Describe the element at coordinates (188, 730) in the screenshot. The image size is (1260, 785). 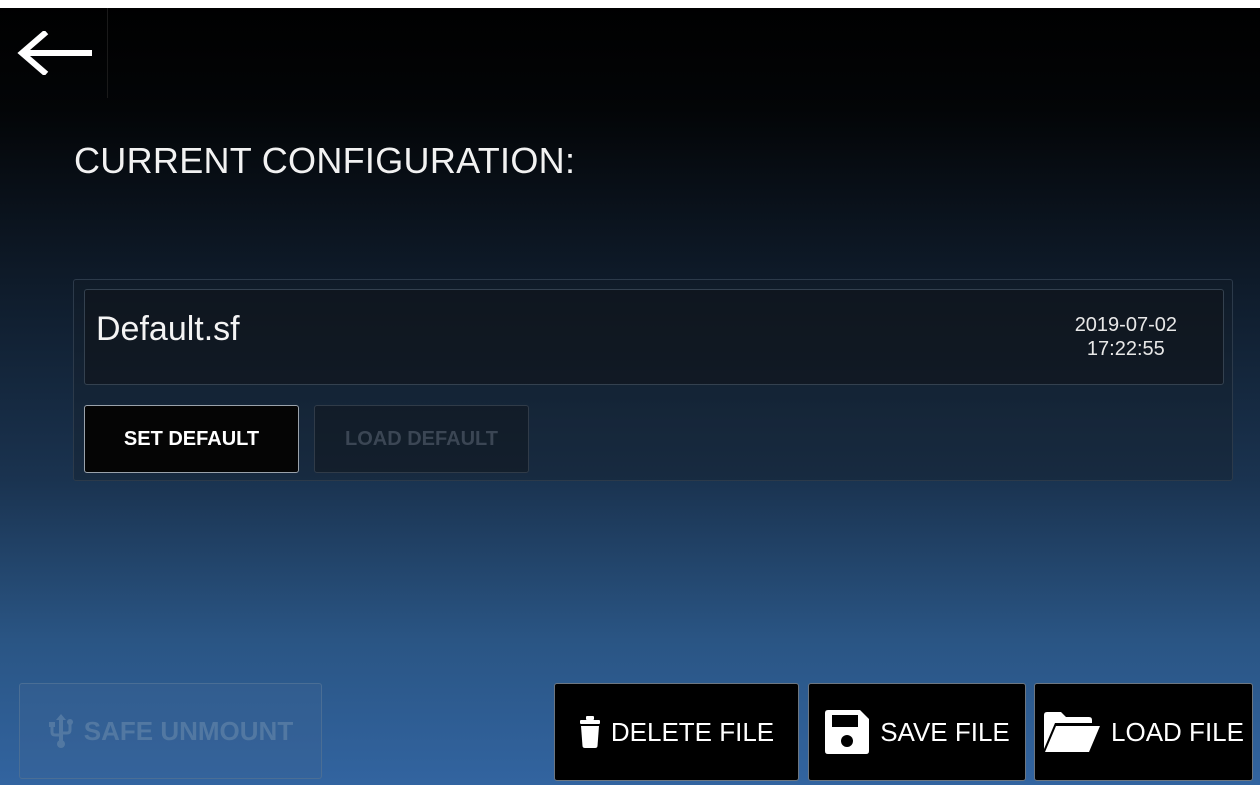
I see `safe-unmount-label: SAFE UNMOUNT` at that location.